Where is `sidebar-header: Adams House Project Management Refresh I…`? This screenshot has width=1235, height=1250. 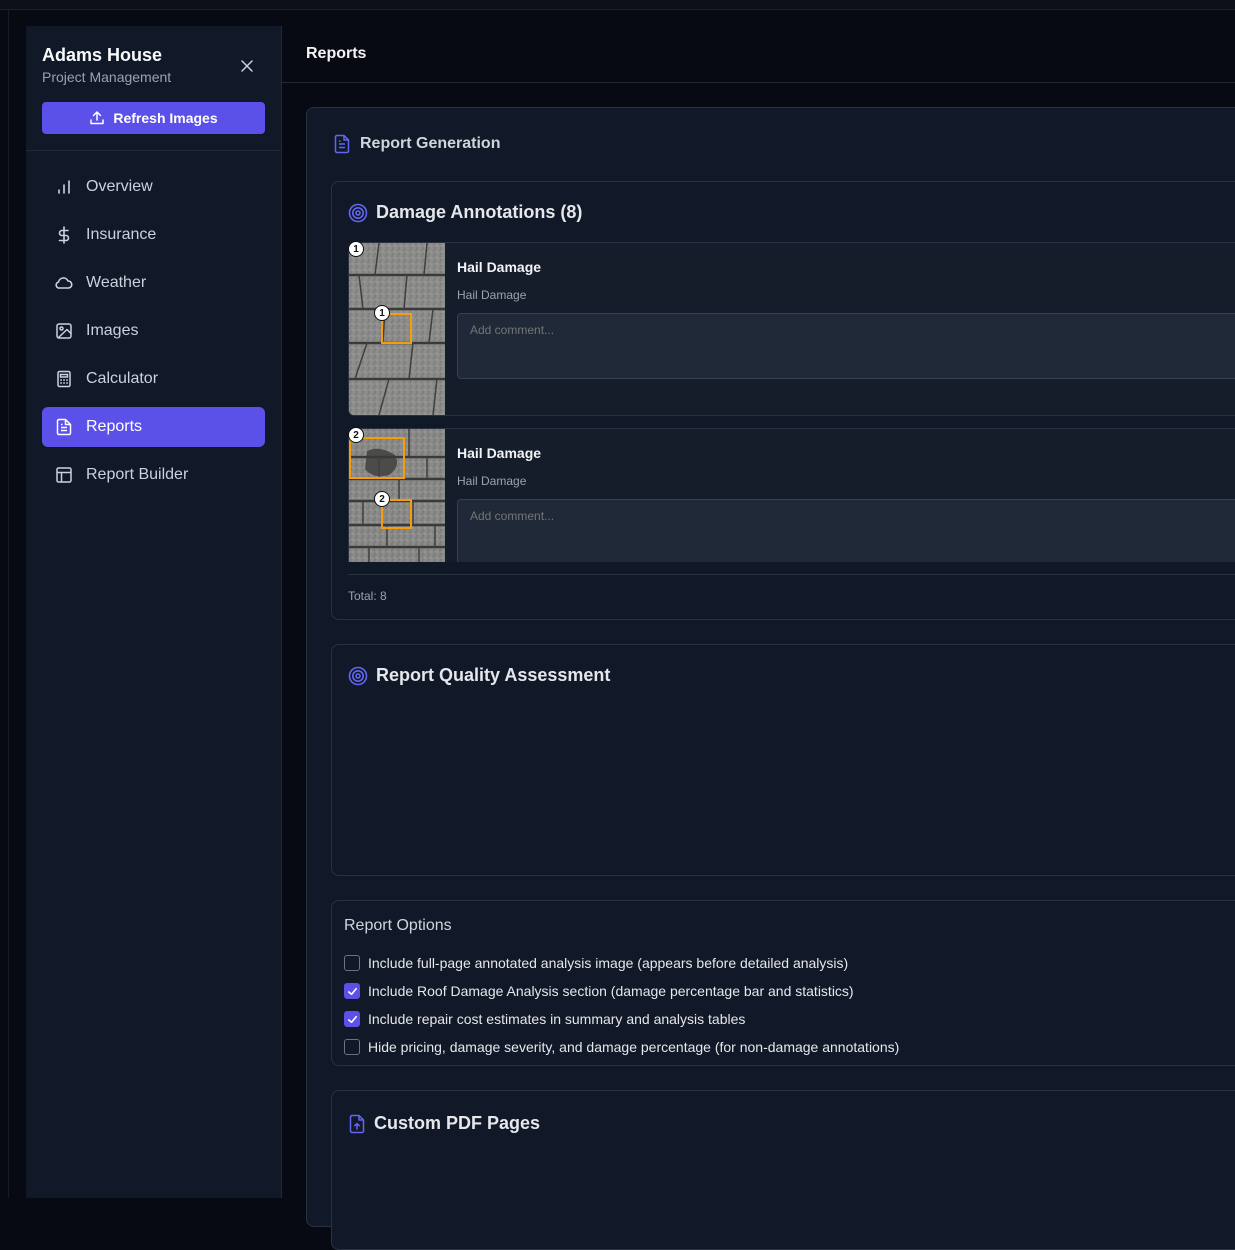
sidebar-header: Adams House Project Management Refresh I… is located at coordinates (153, 88).